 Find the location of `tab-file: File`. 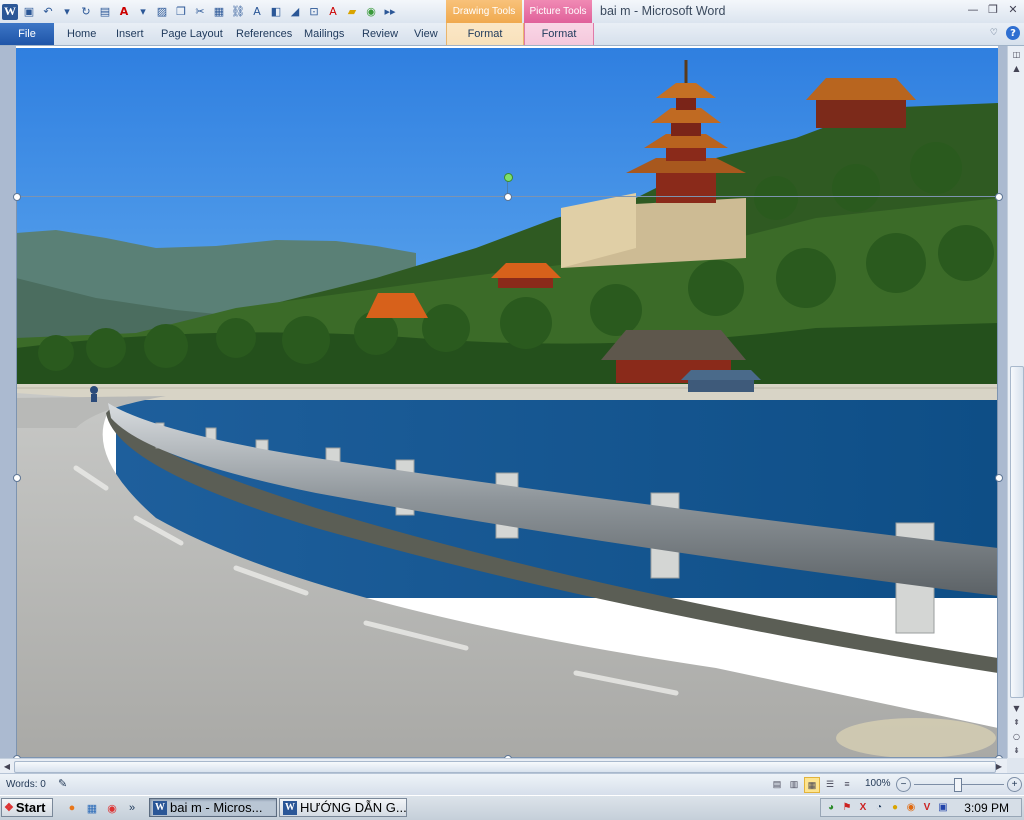

tab-file: File is located at coordinates (27, 34).